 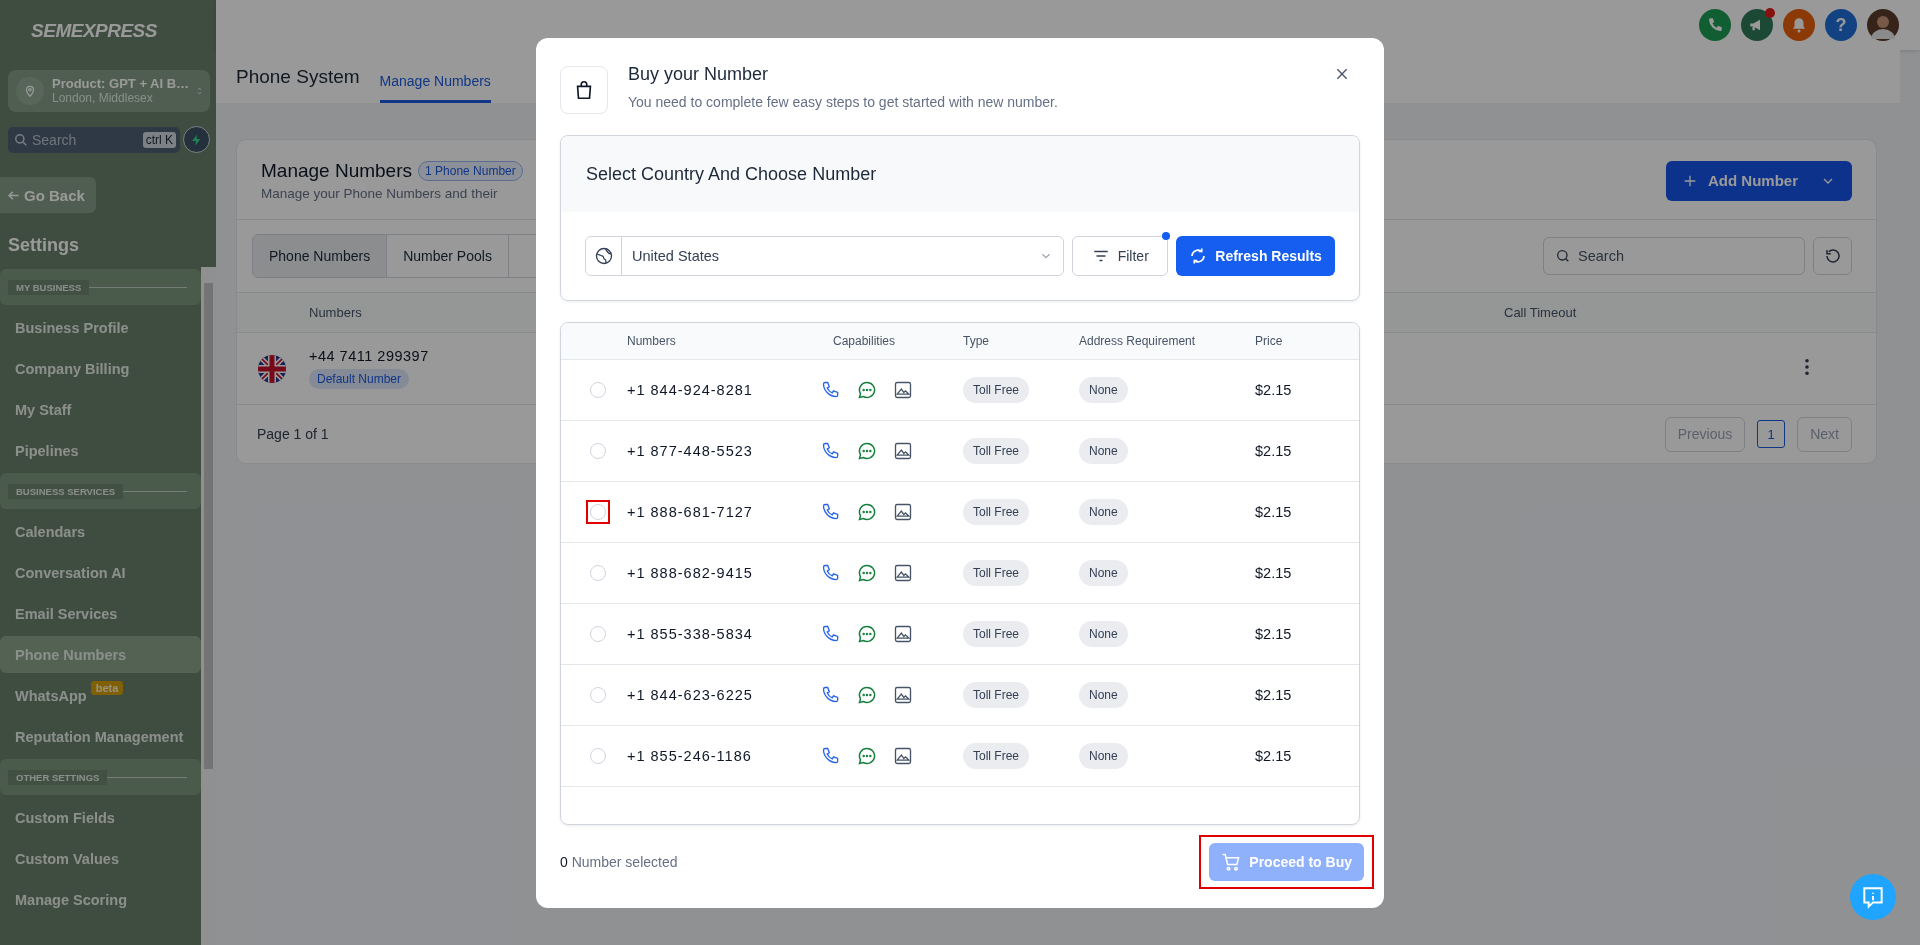 I want to click on logo: SEMEXPRESS, so click(x=94, y=31).